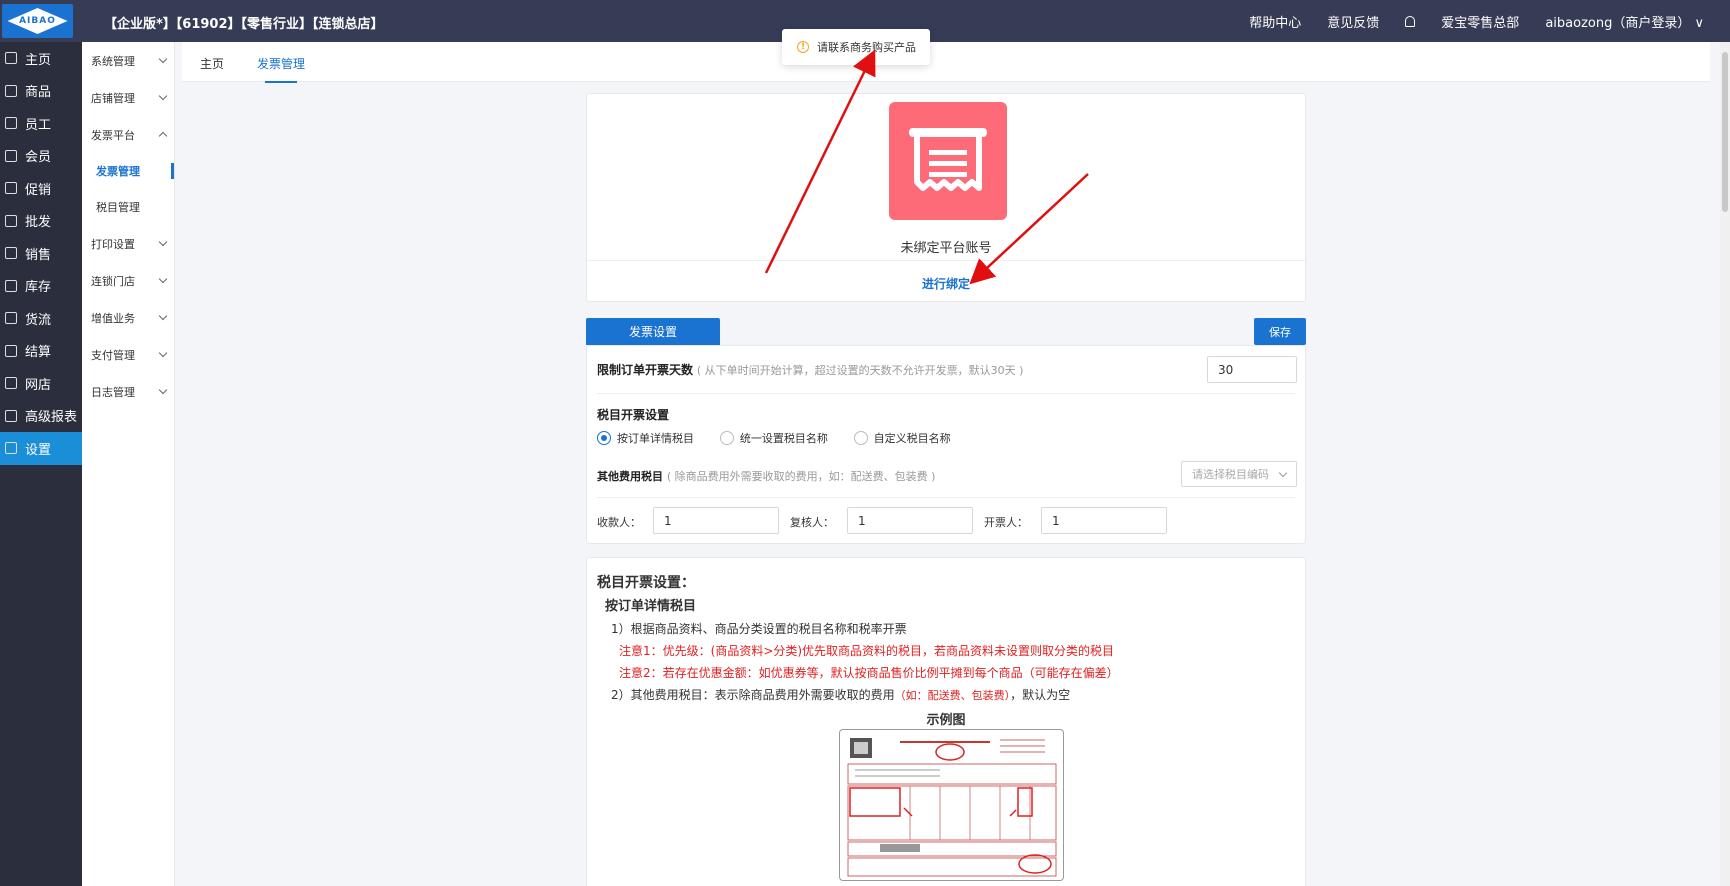 This screenshot has width=1730, height=886. Describe the element at coordinates (783, 438) in the screenshot. I see `radio-unified-label: 统一设置税目名称` at that location.